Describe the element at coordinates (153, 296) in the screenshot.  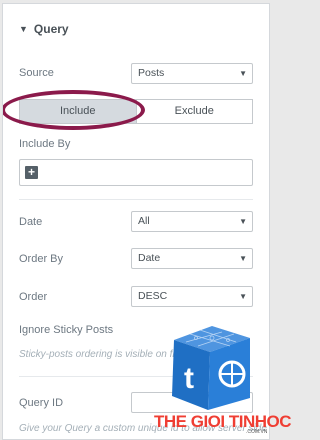
I see `order-value: DESC` at that location.